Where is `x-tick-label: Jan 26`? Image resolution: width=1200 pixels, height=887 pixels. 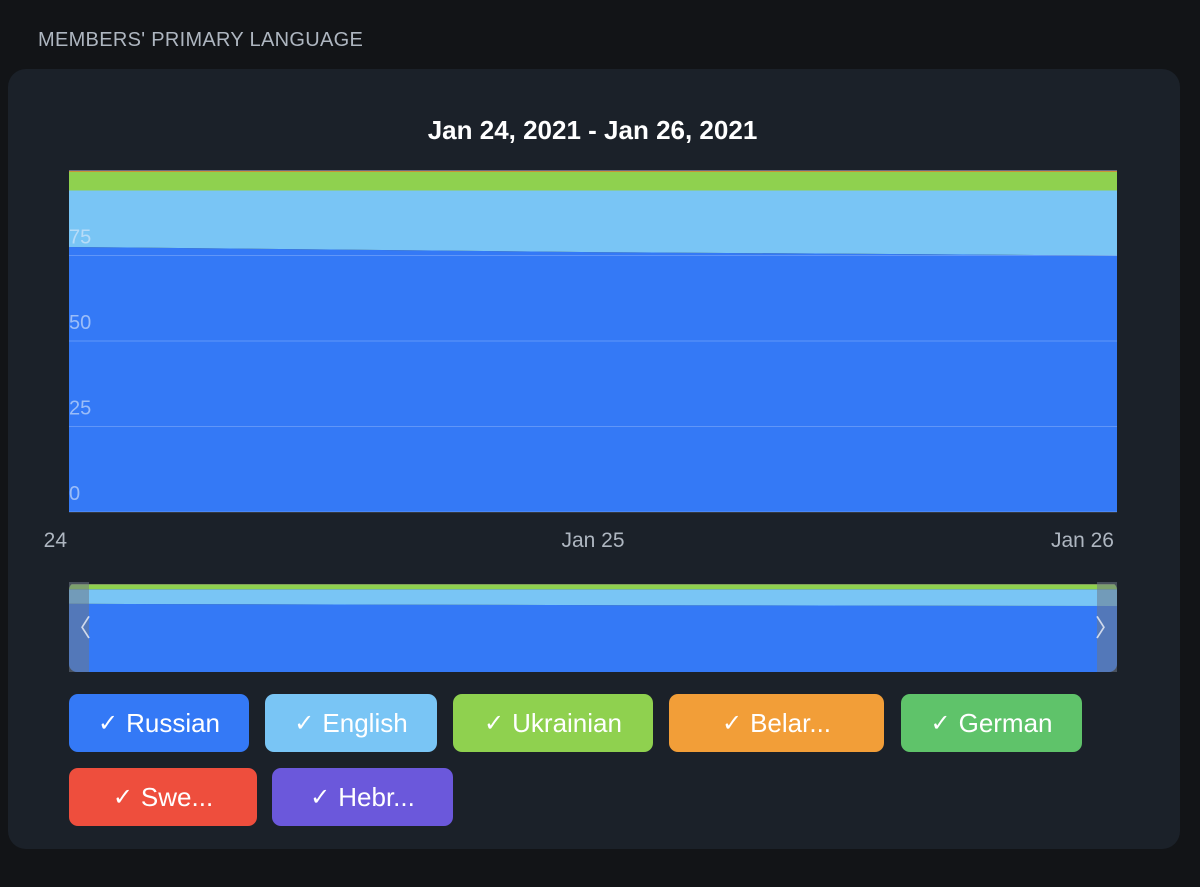 x-tick-label: Jan 26 is located at coordinates (1082, 540).